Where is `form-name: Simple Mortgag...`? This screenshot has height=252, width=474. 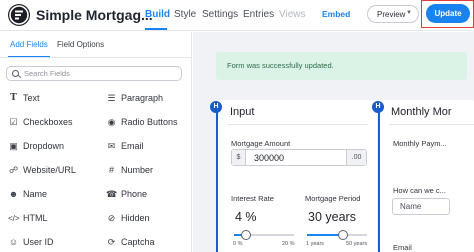 form-name: Simple Mortgag... is located at coordinates (94, 15).